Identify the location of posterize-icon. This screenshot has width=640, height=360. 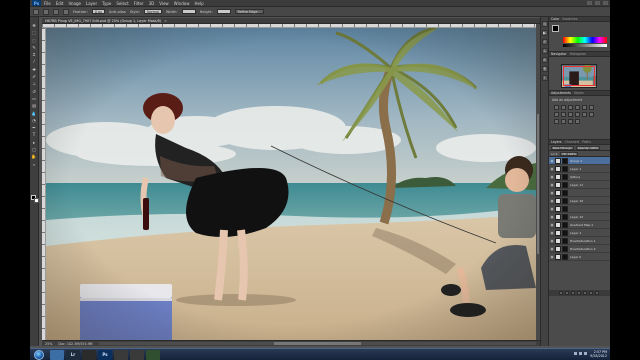
(556, 121).